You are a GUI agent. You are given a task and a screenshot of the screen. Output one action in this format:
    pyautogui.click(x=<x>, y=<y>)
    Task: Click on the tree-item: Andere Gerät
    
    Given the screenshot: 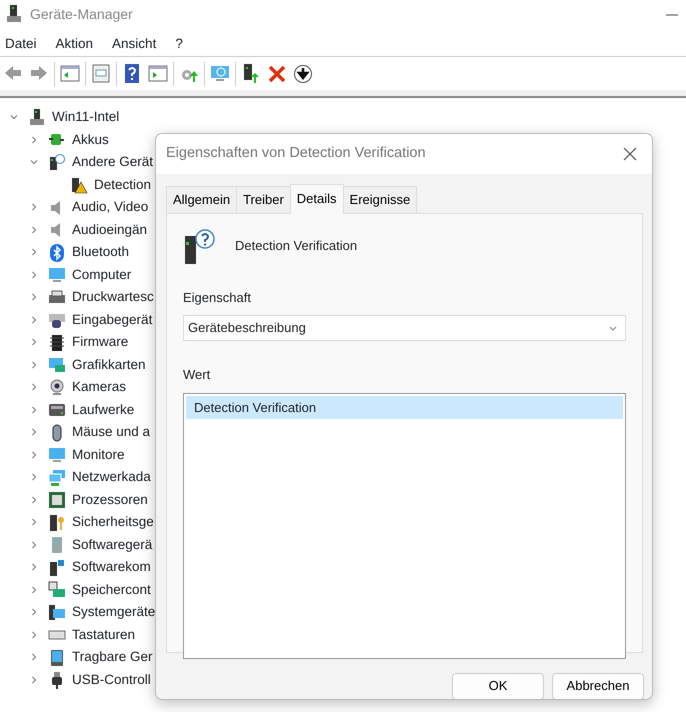 What is the action you would take?
    pyautogui.click(x=113, y=162)
    